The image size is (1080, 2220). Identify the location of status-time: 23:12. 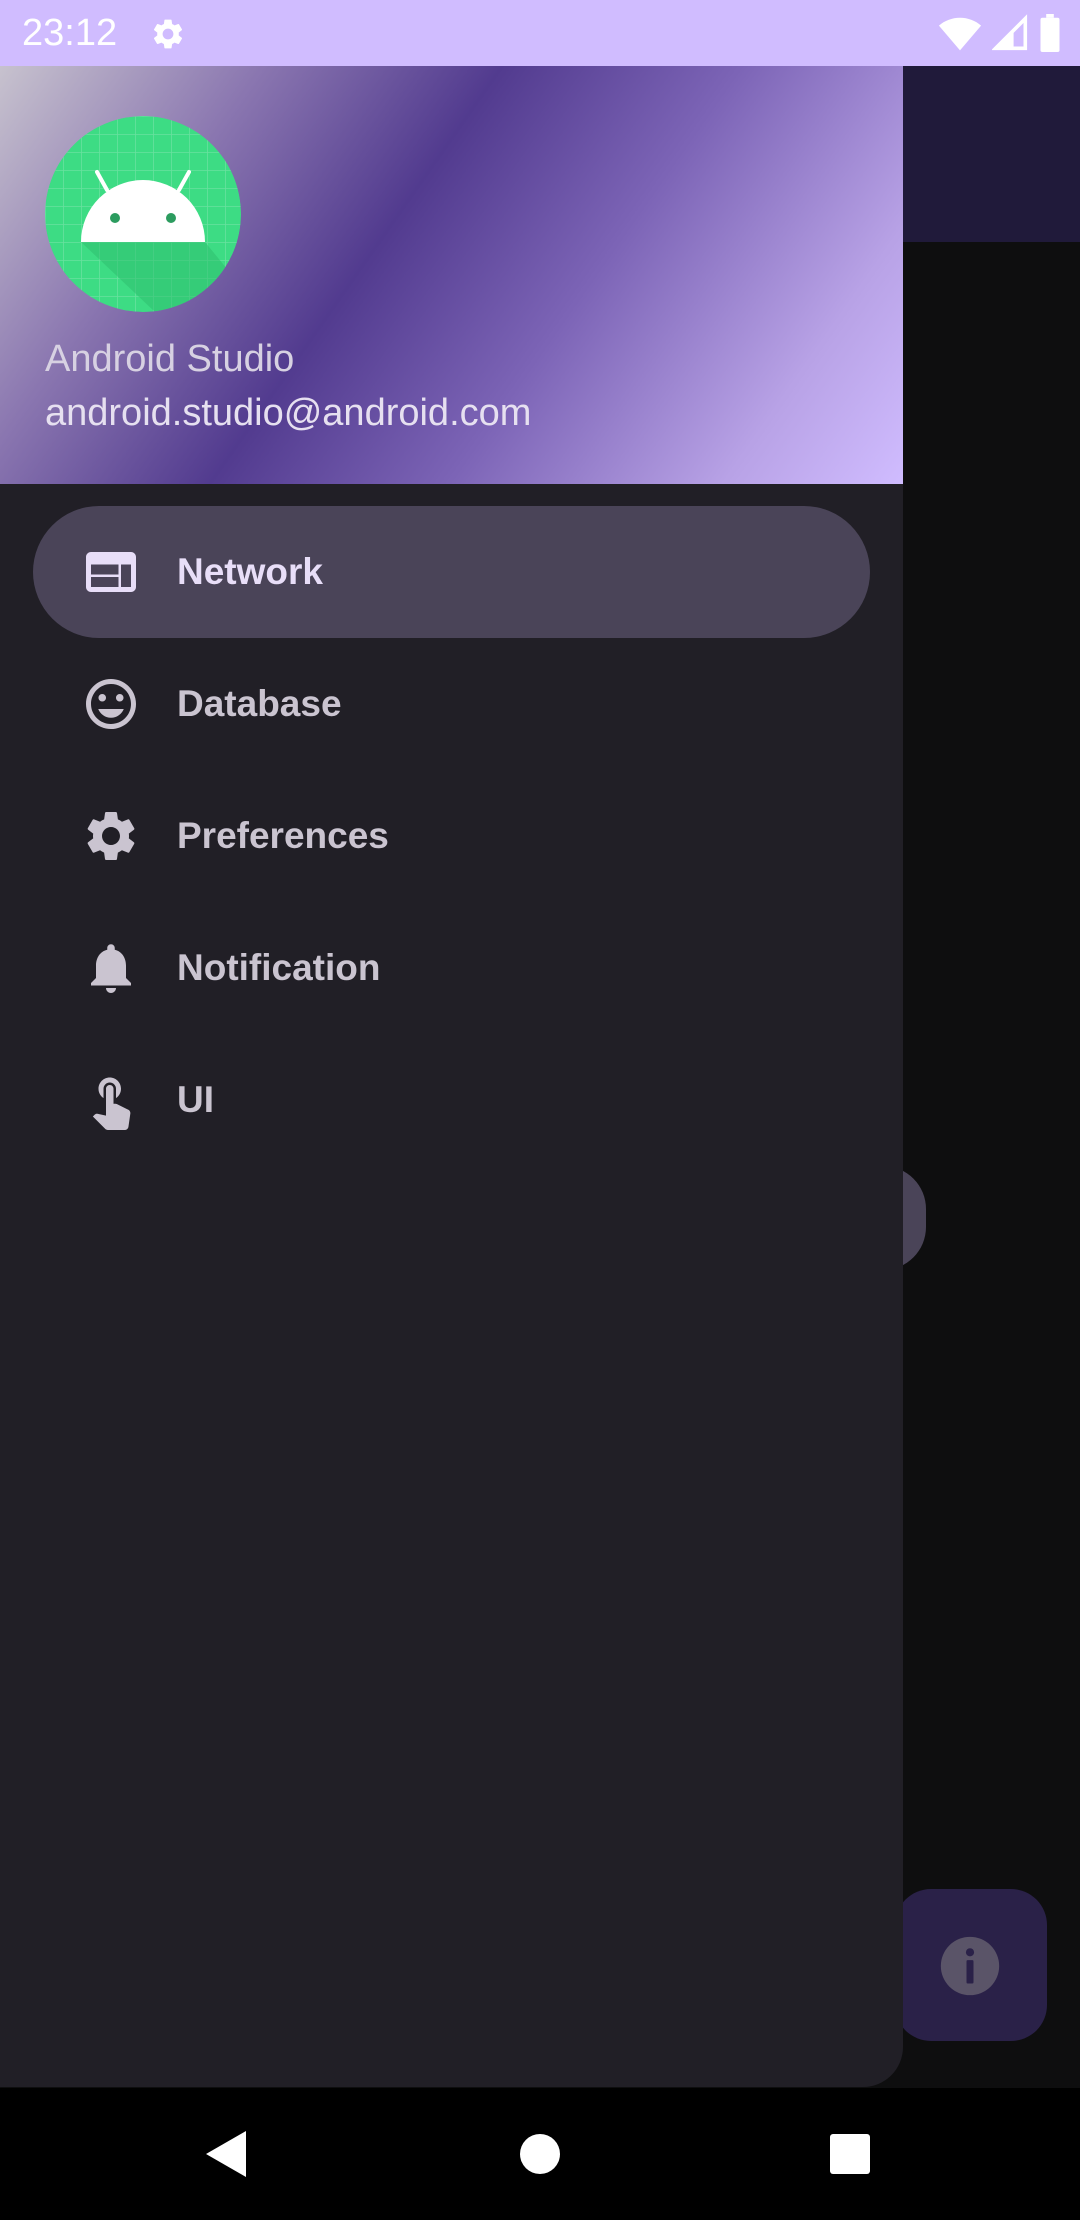
(70, 33).